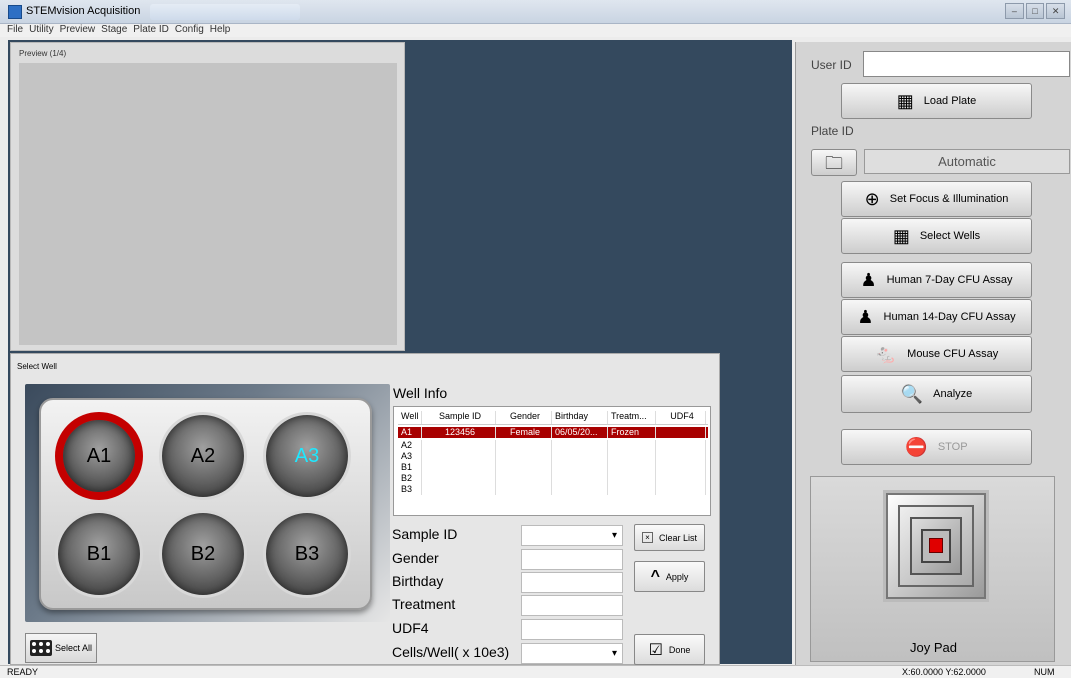 The height and width of the screenshot is (678, 1071). Describe the element at coordinates (572, 559) in the screenshot. I see `gender-field` at that location.